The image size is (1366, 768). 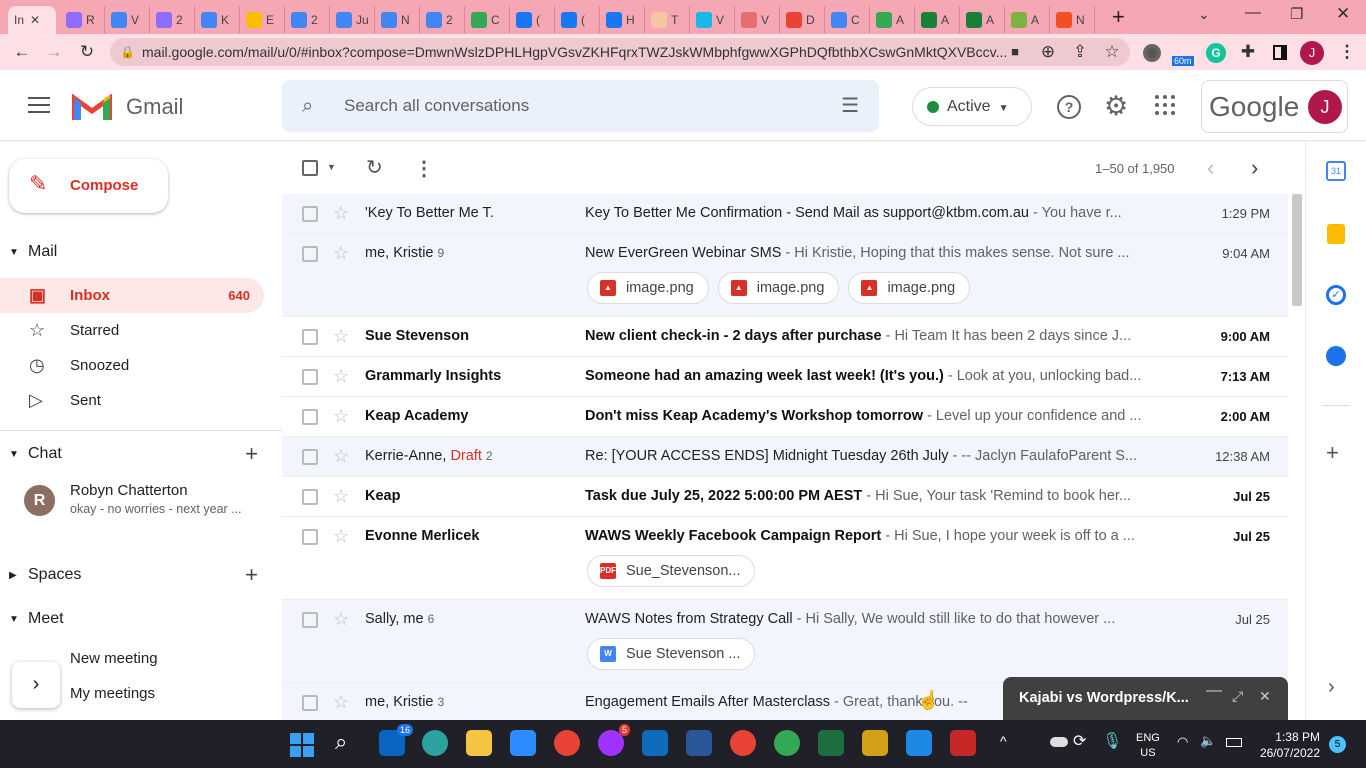 I want to click on keep-icon, so click(x=1336, y=234).